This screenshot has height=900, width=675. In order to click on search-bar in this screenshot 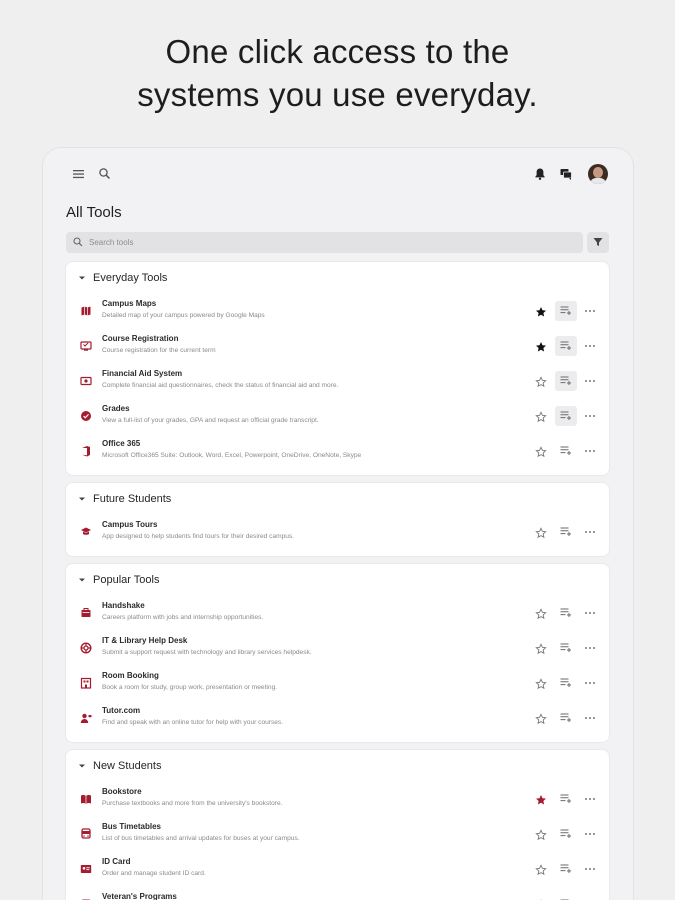, I will do `click(324, 242)`.